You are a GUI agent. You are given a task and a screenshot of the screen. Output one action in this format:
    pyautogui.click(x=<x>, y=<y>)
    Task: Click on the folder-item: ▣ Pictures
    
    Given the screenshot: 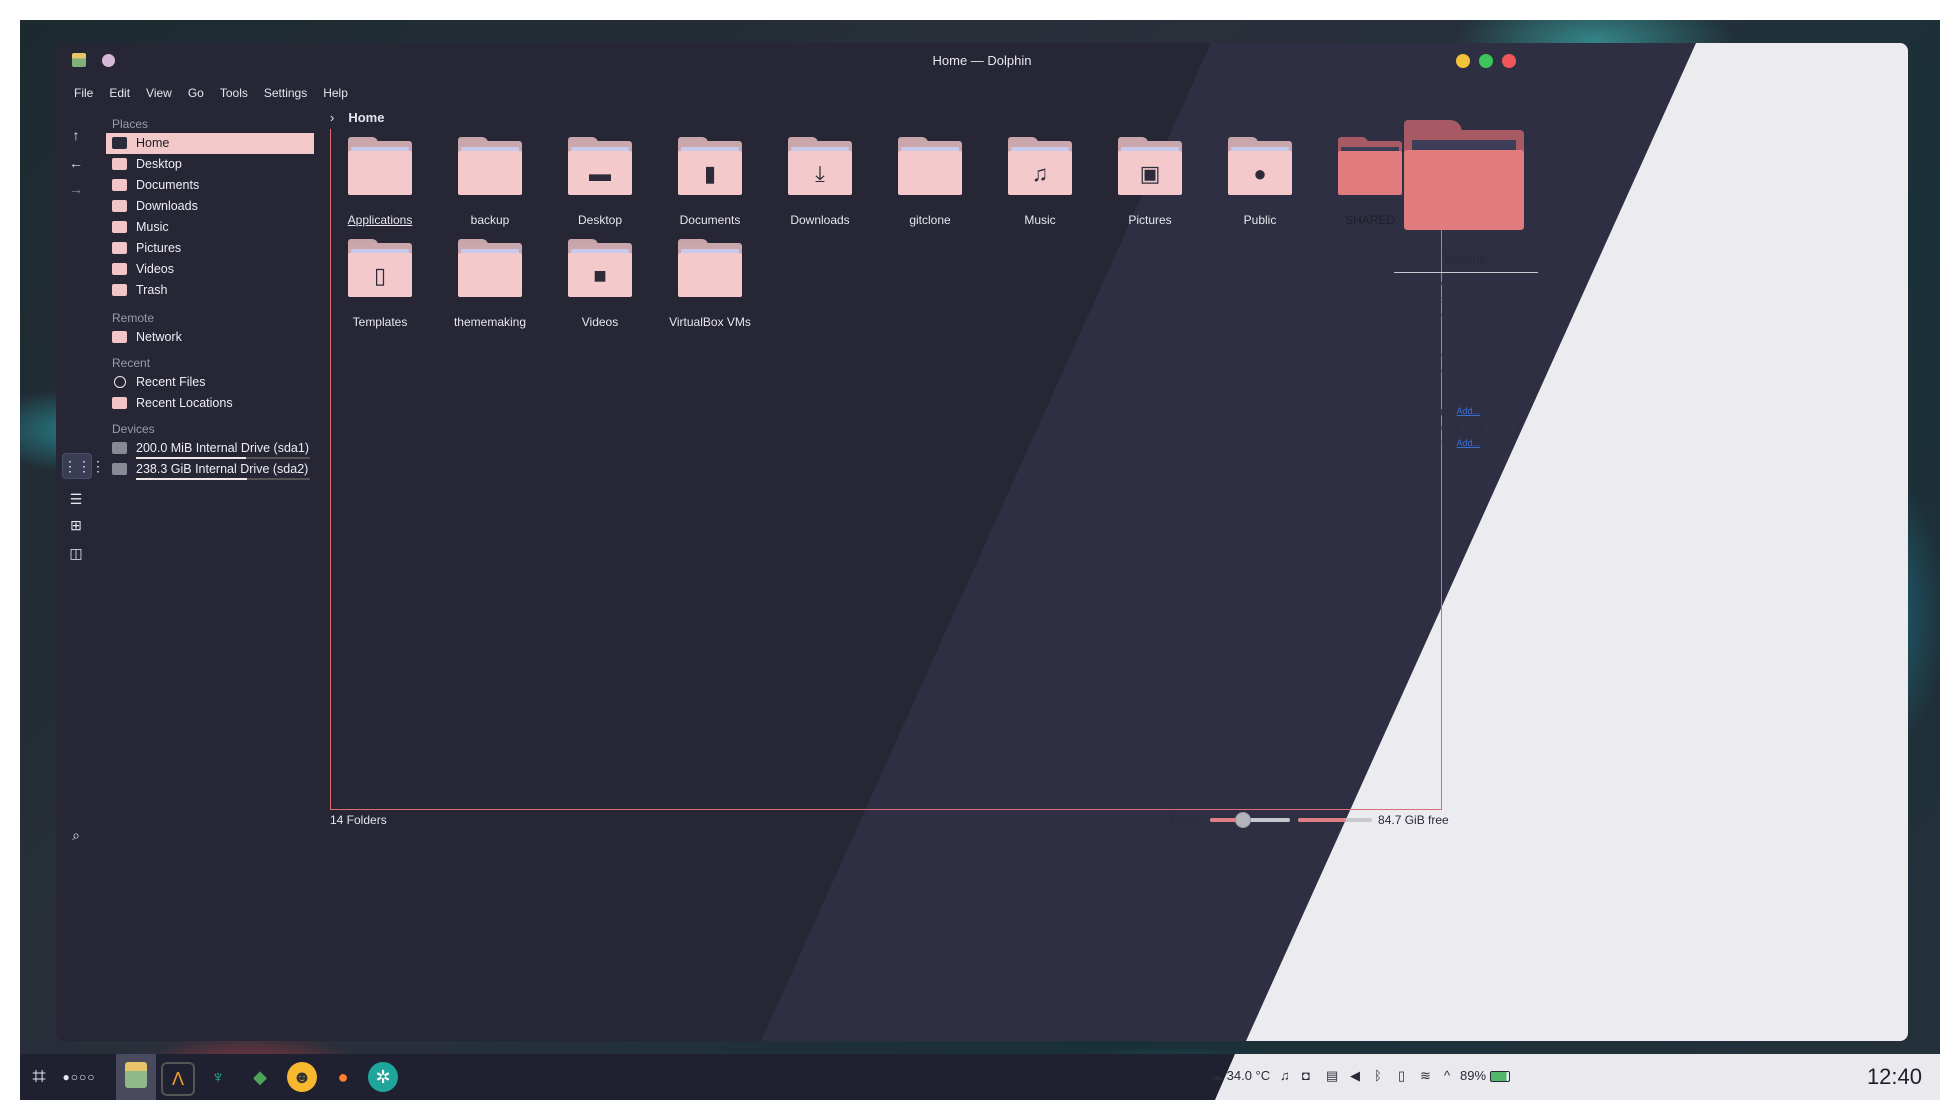 What is the action you would take?
    pyautogui.click(x=1150, y=182)
    